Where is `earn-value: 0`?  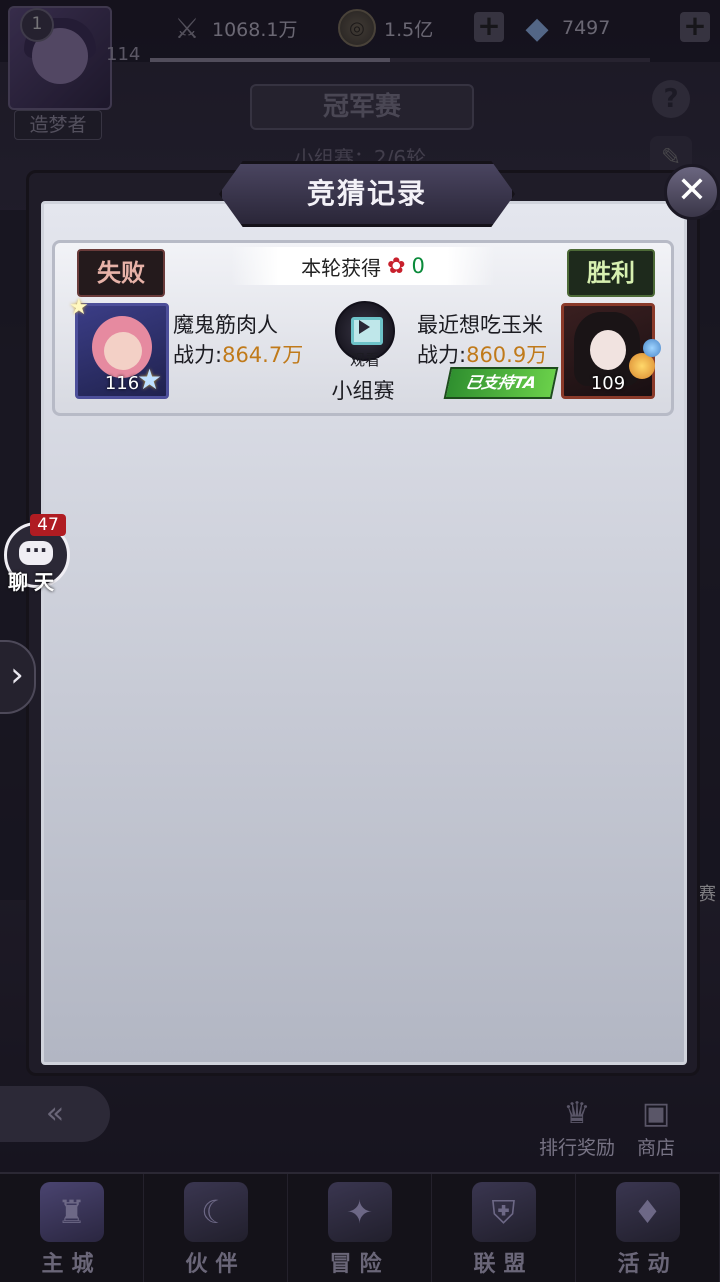 earn-value: 0 is located at coordinates (418, 266).